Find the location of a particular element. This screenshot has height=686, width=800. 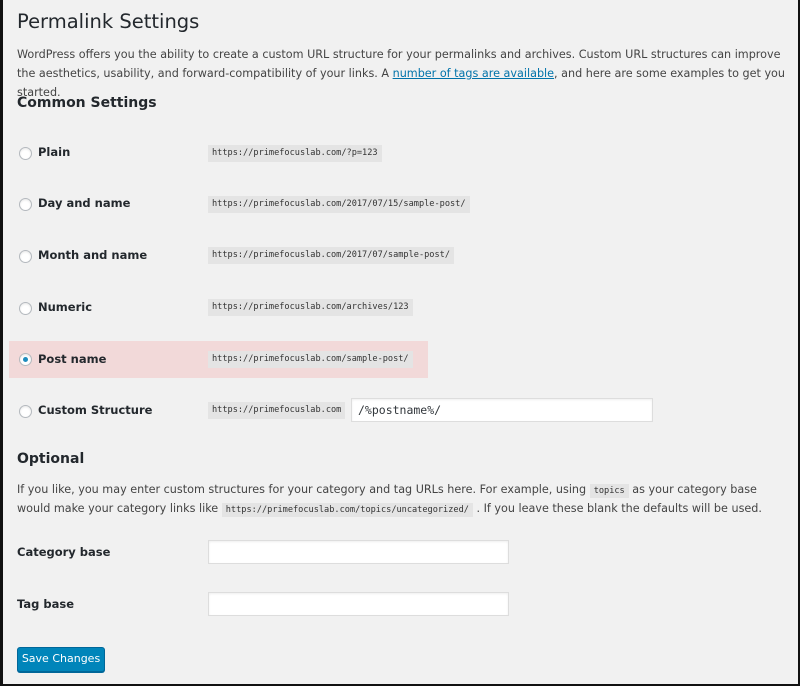

day-and-name-label: Day and name is located at coordinates (84, 203).